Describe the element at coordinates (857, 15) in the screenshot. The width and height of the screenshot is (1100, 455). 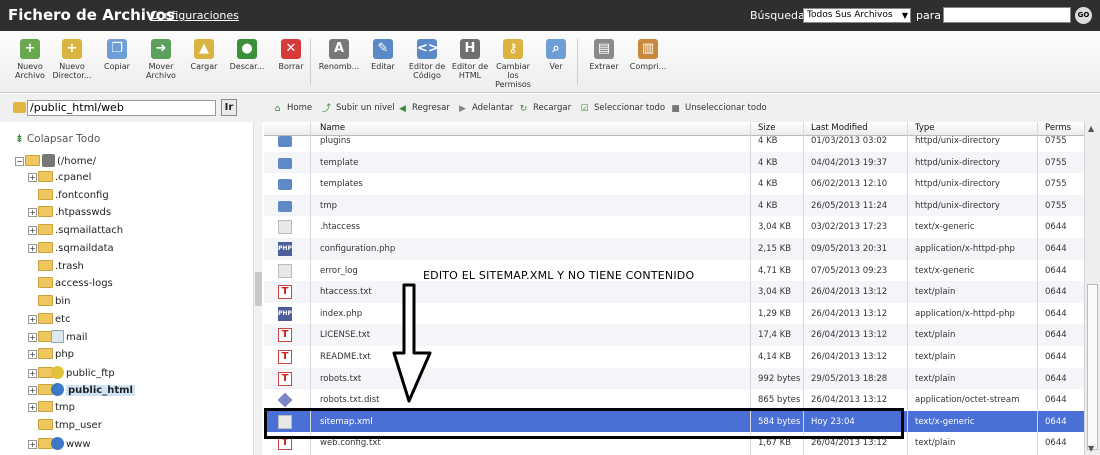
I see `search-scope-select: Todos Sus Archivos ▼` at that location.